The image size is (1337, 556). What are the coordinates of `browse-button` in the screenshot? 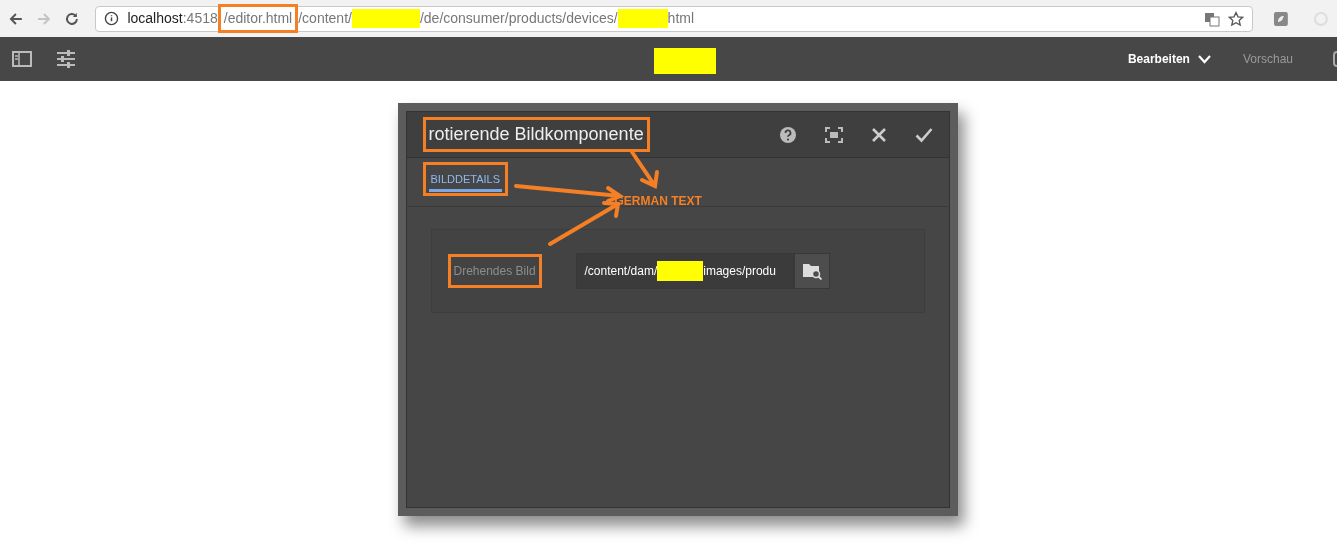 It's located at (811, 271).